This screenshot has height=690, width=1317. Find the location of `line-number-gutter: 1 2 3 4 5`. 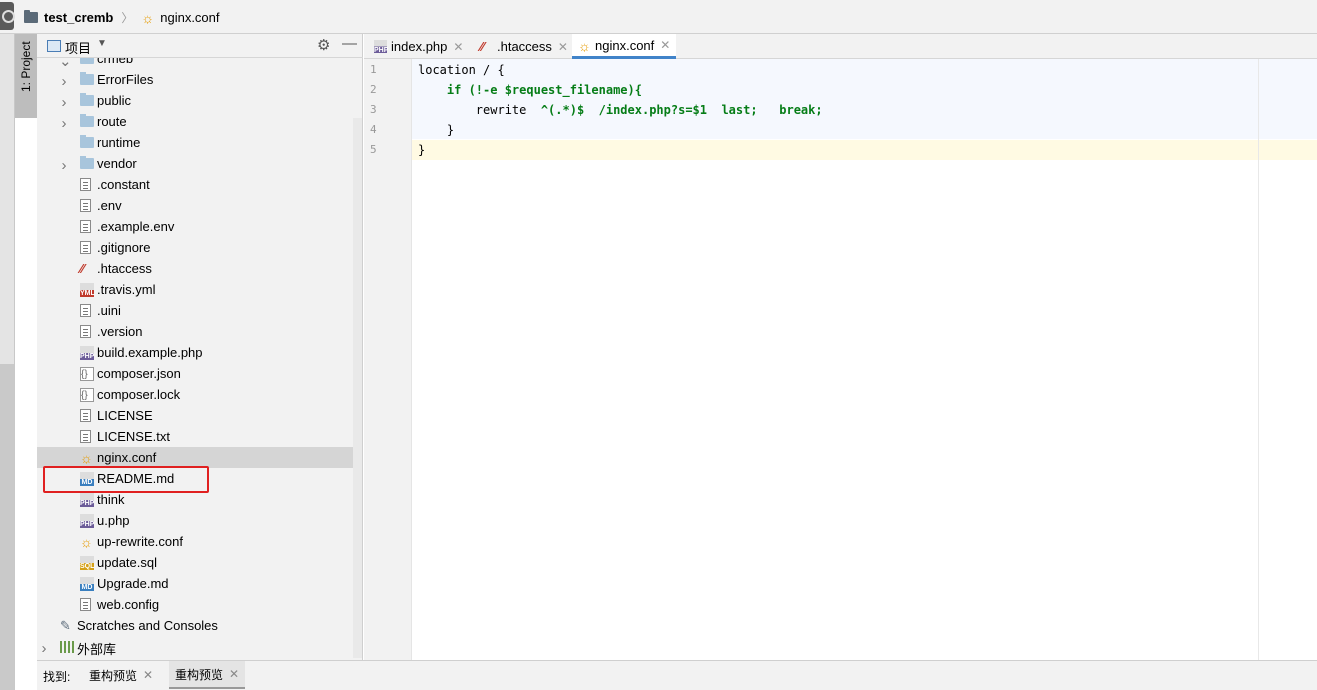

line-number-gutter: 1 2 3 4 5 is located at coordinates (388, 359).